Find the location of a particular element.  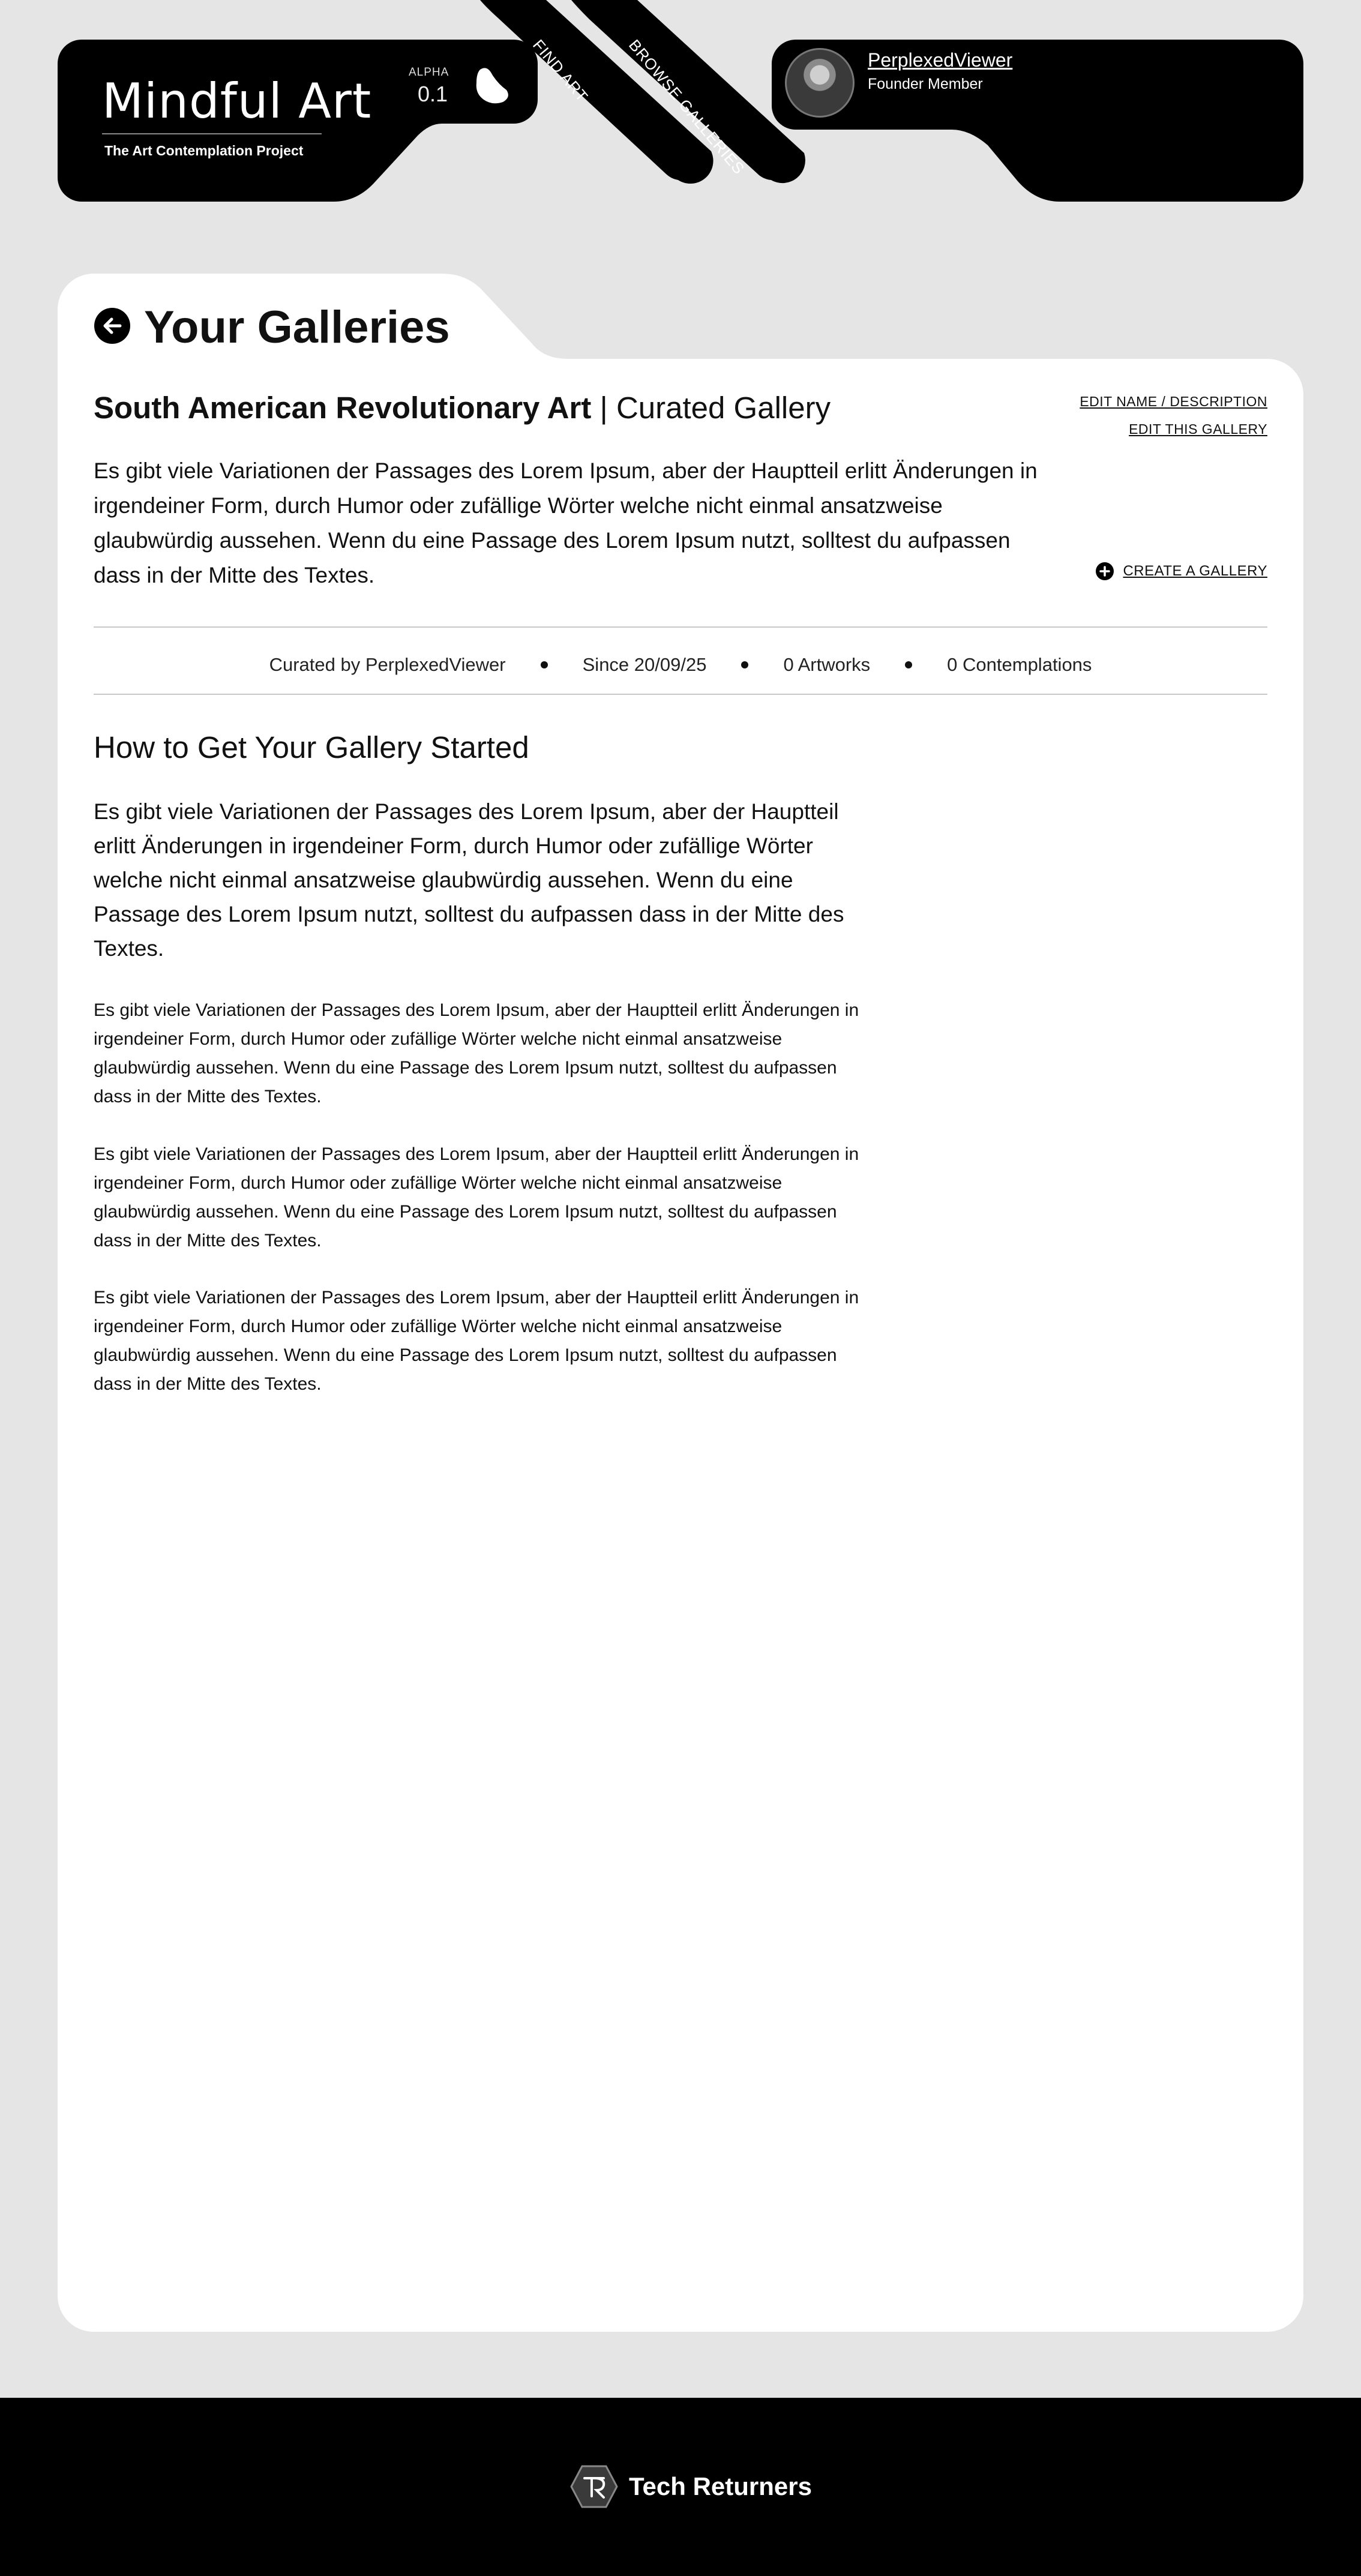

member-level: Founder Member is located at coordinates (925, 84).